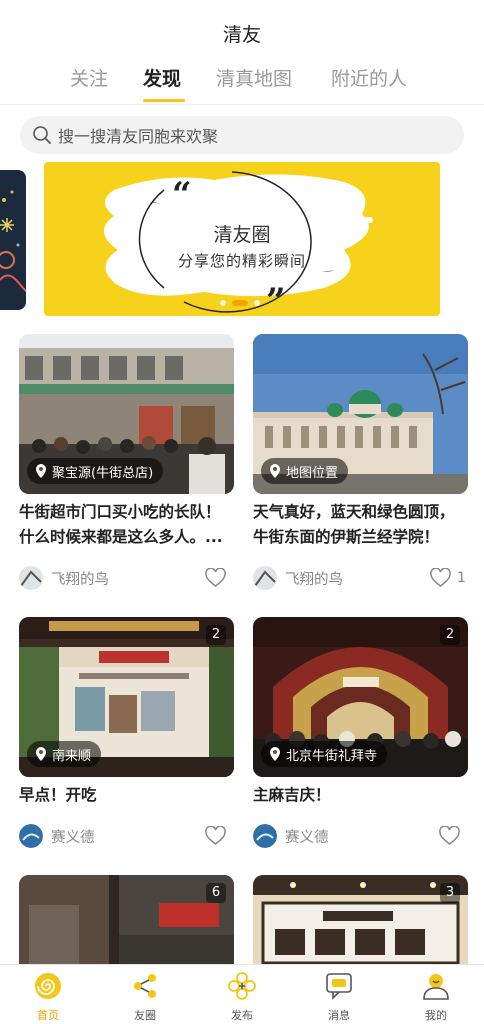 The width and height of the screenshot is (484, 1024). What do you see at coordinates (48, 1015) in the screenshot?
I see `nav-home-label: 首页` at bounding box center [48, 1015].